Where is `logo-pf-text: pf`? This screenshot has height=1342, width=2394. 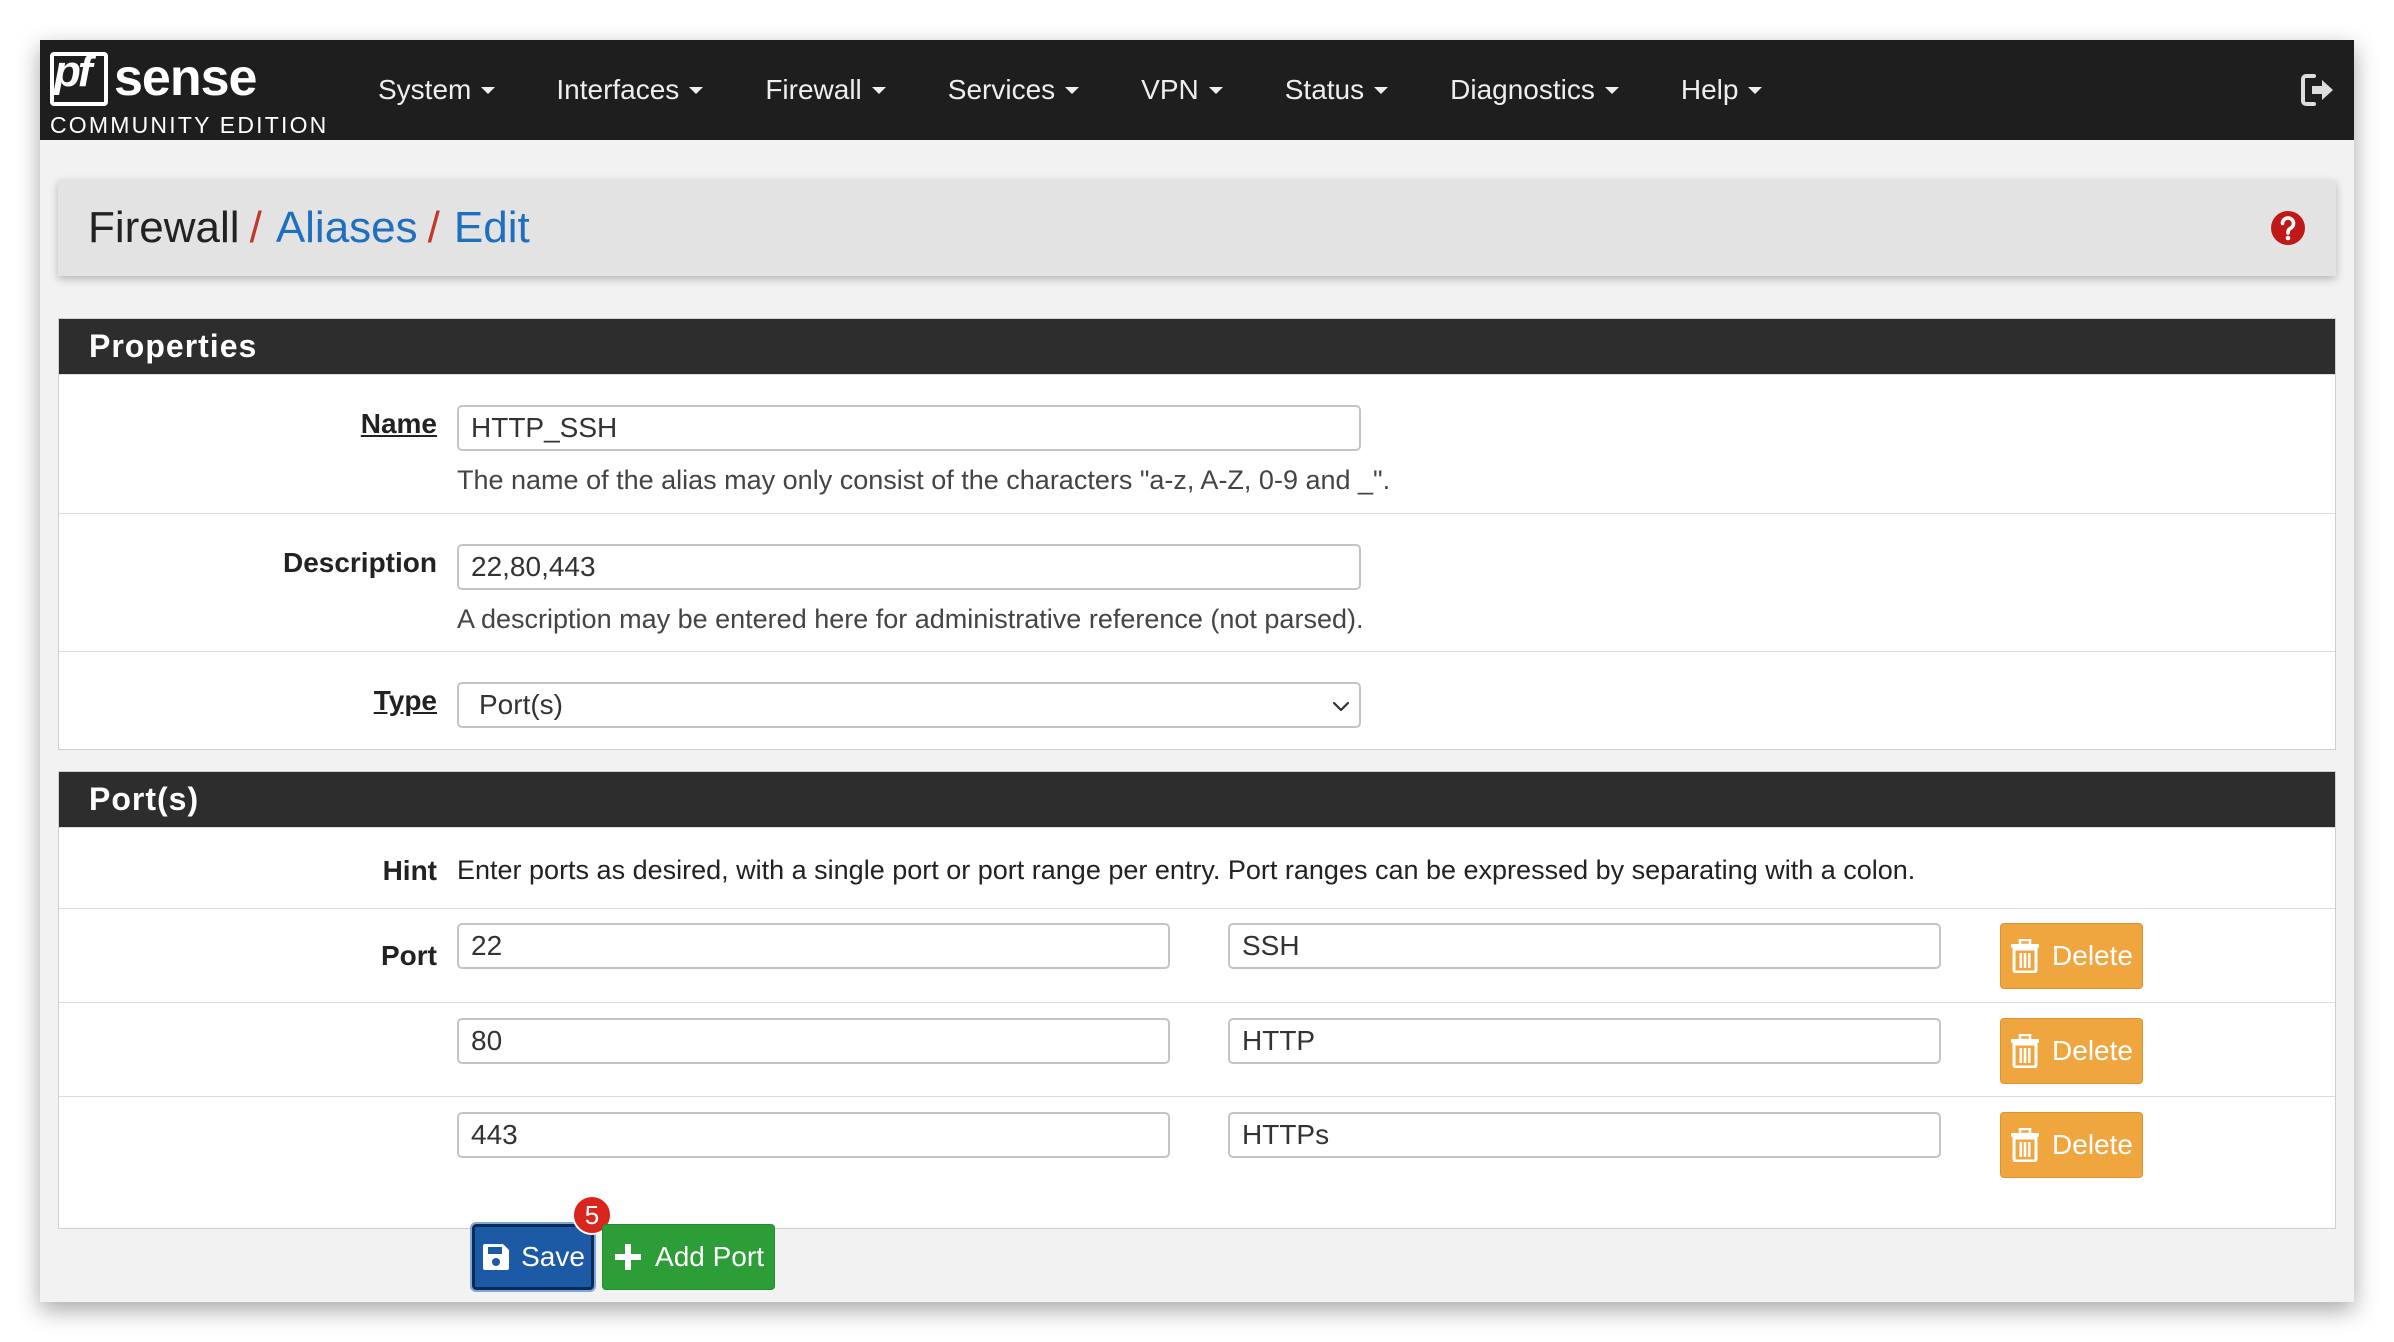
logo-pf-text: pf is located at coordinates (73, 71).